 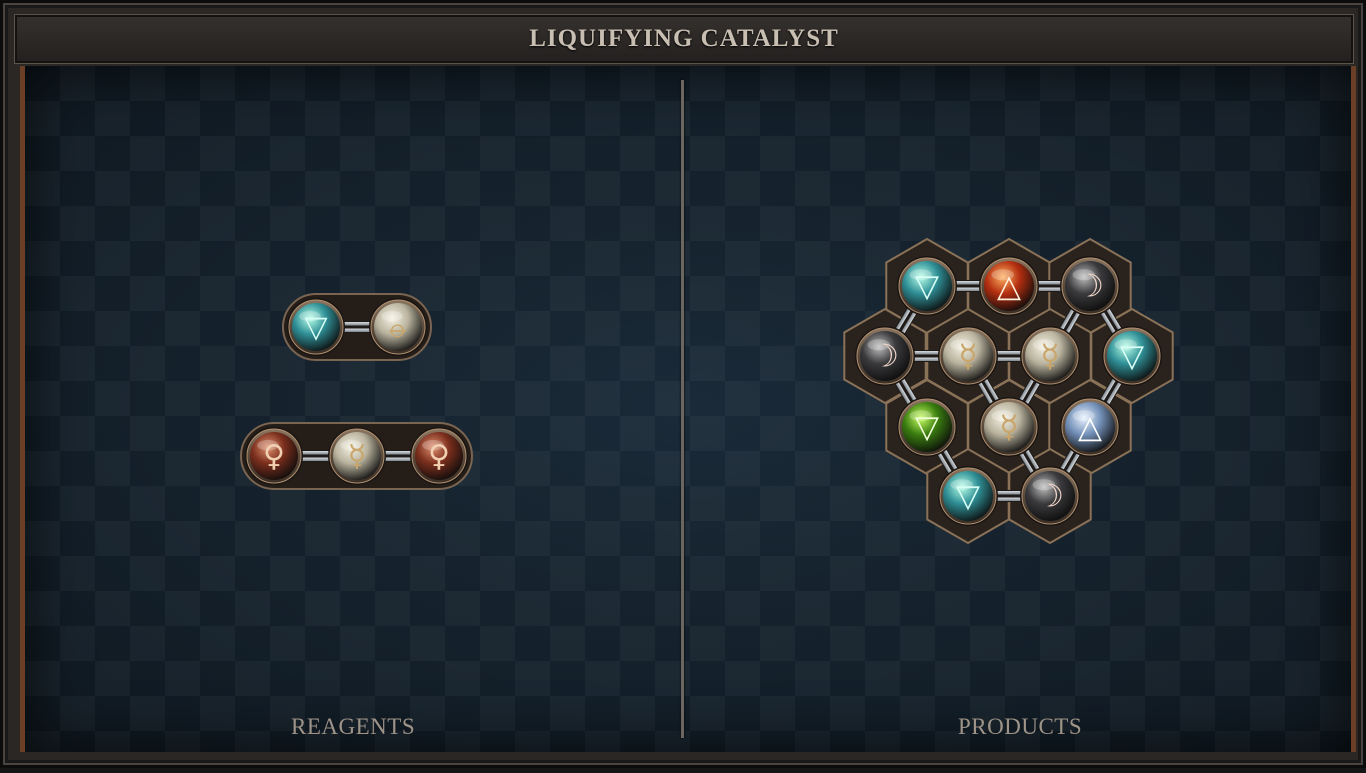 I want to click on reagents-label: REAGENTS, so click(x=353, y=726).